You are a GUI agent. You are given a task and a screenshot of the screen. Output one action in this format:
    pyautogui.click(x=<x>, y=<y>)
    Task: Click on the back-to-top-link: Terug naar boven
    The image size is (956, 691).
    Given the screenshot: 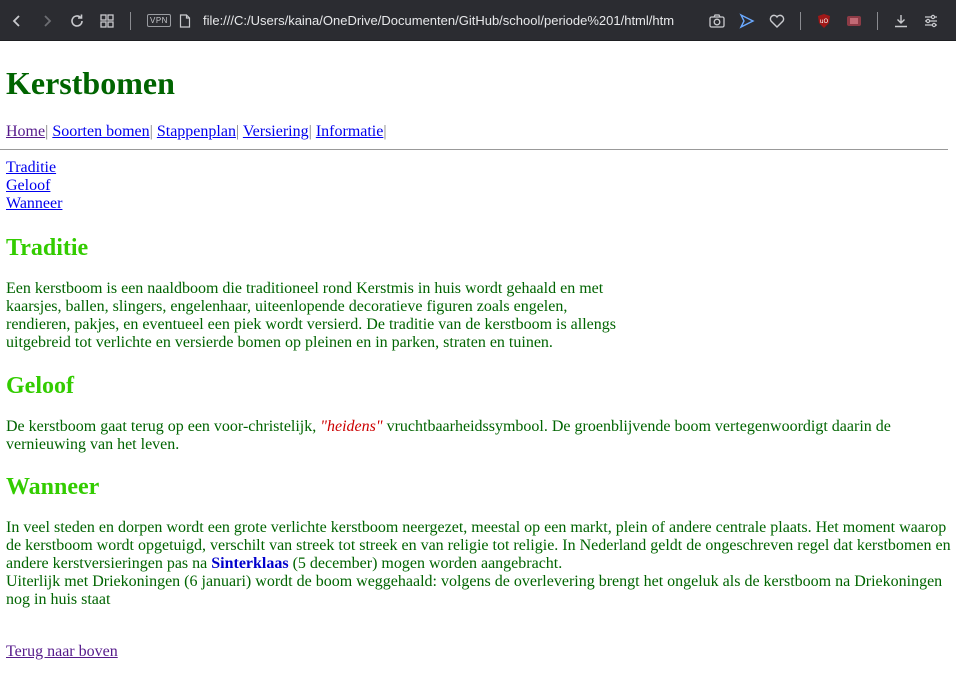 What is the action you would take?
    pyautogui.click(x=62, y=651)
    